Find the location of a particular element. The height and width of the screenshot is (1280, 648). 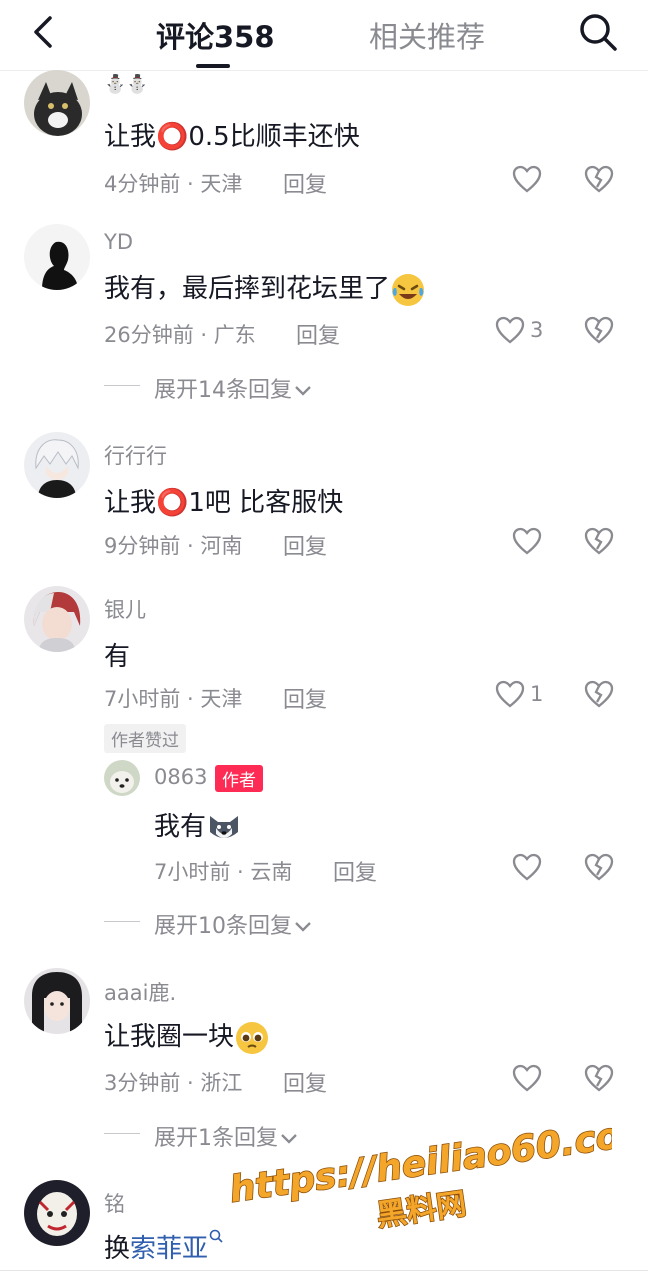

search-icon is located at coordinates (598, 32).